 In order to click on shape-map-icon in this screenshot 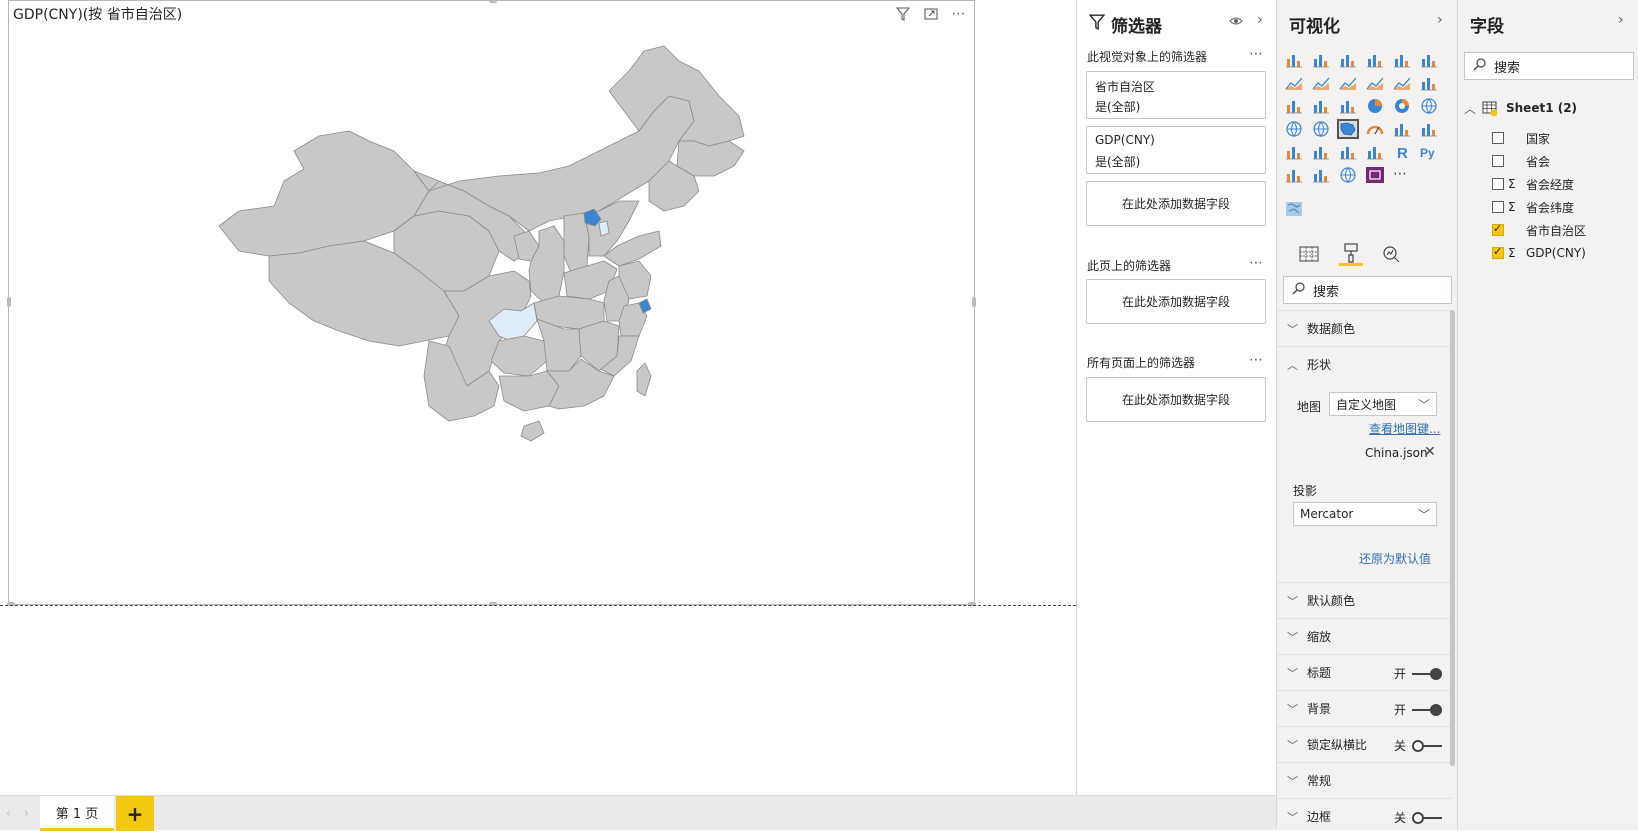, I will do `click(1348, 129)`.